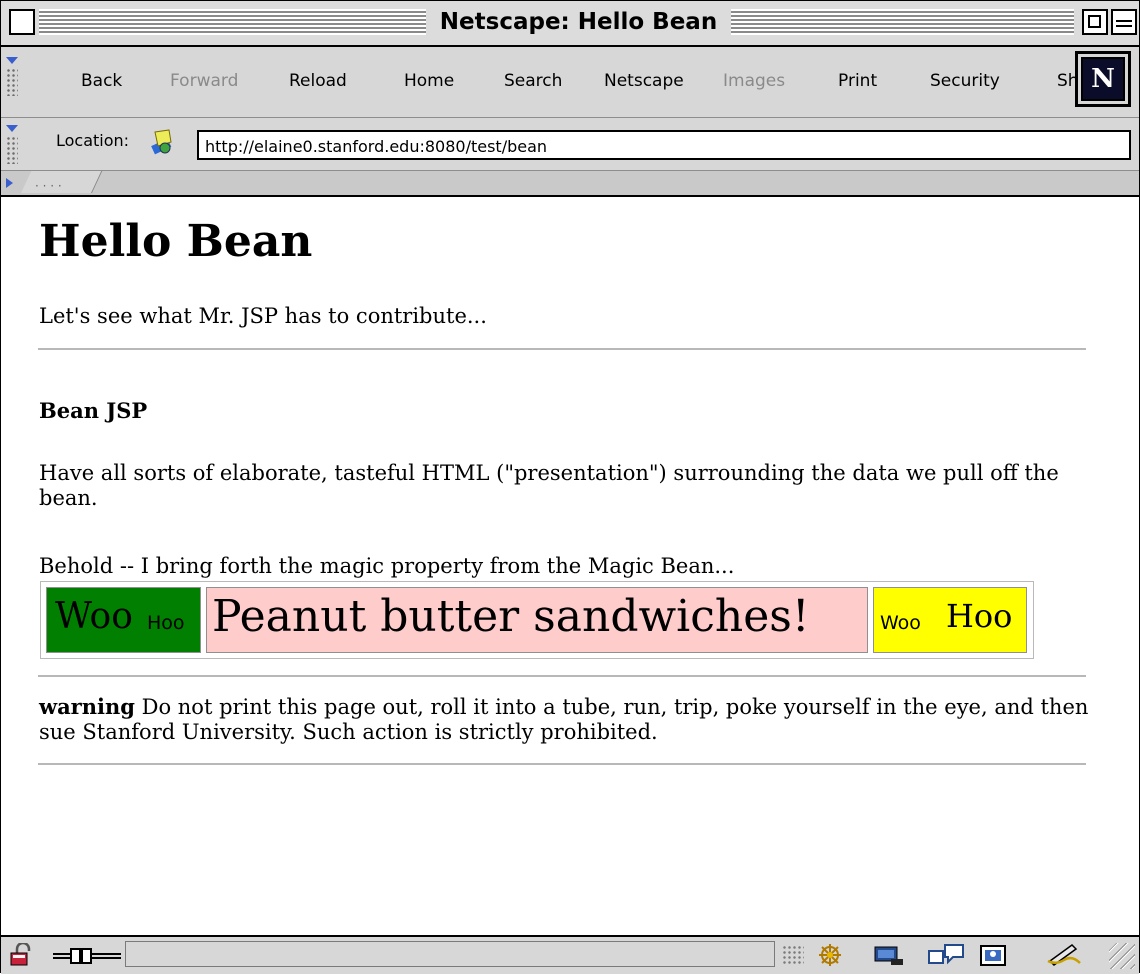 This screenshot has width=1140, height=974. What do you see at coordinates (1095, 22) in the screenshot?
I see `zoom-box` at bounding box center [1095, 22].